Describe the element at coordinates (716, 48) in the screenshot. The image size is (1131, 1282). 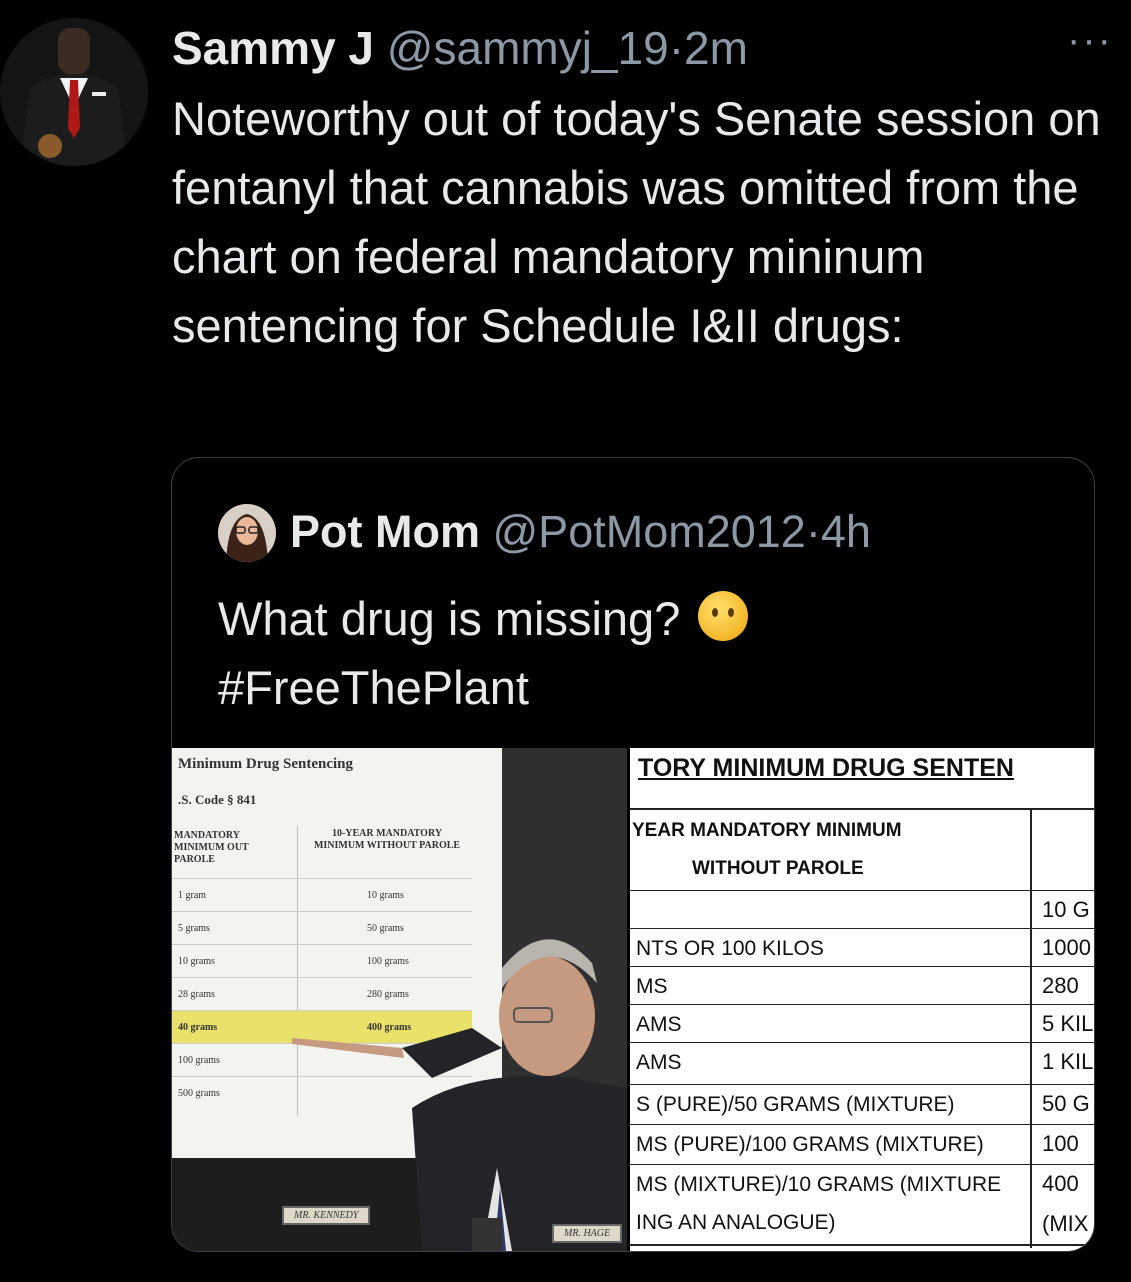
I see `tweet-timestamp: 2m` at that location.